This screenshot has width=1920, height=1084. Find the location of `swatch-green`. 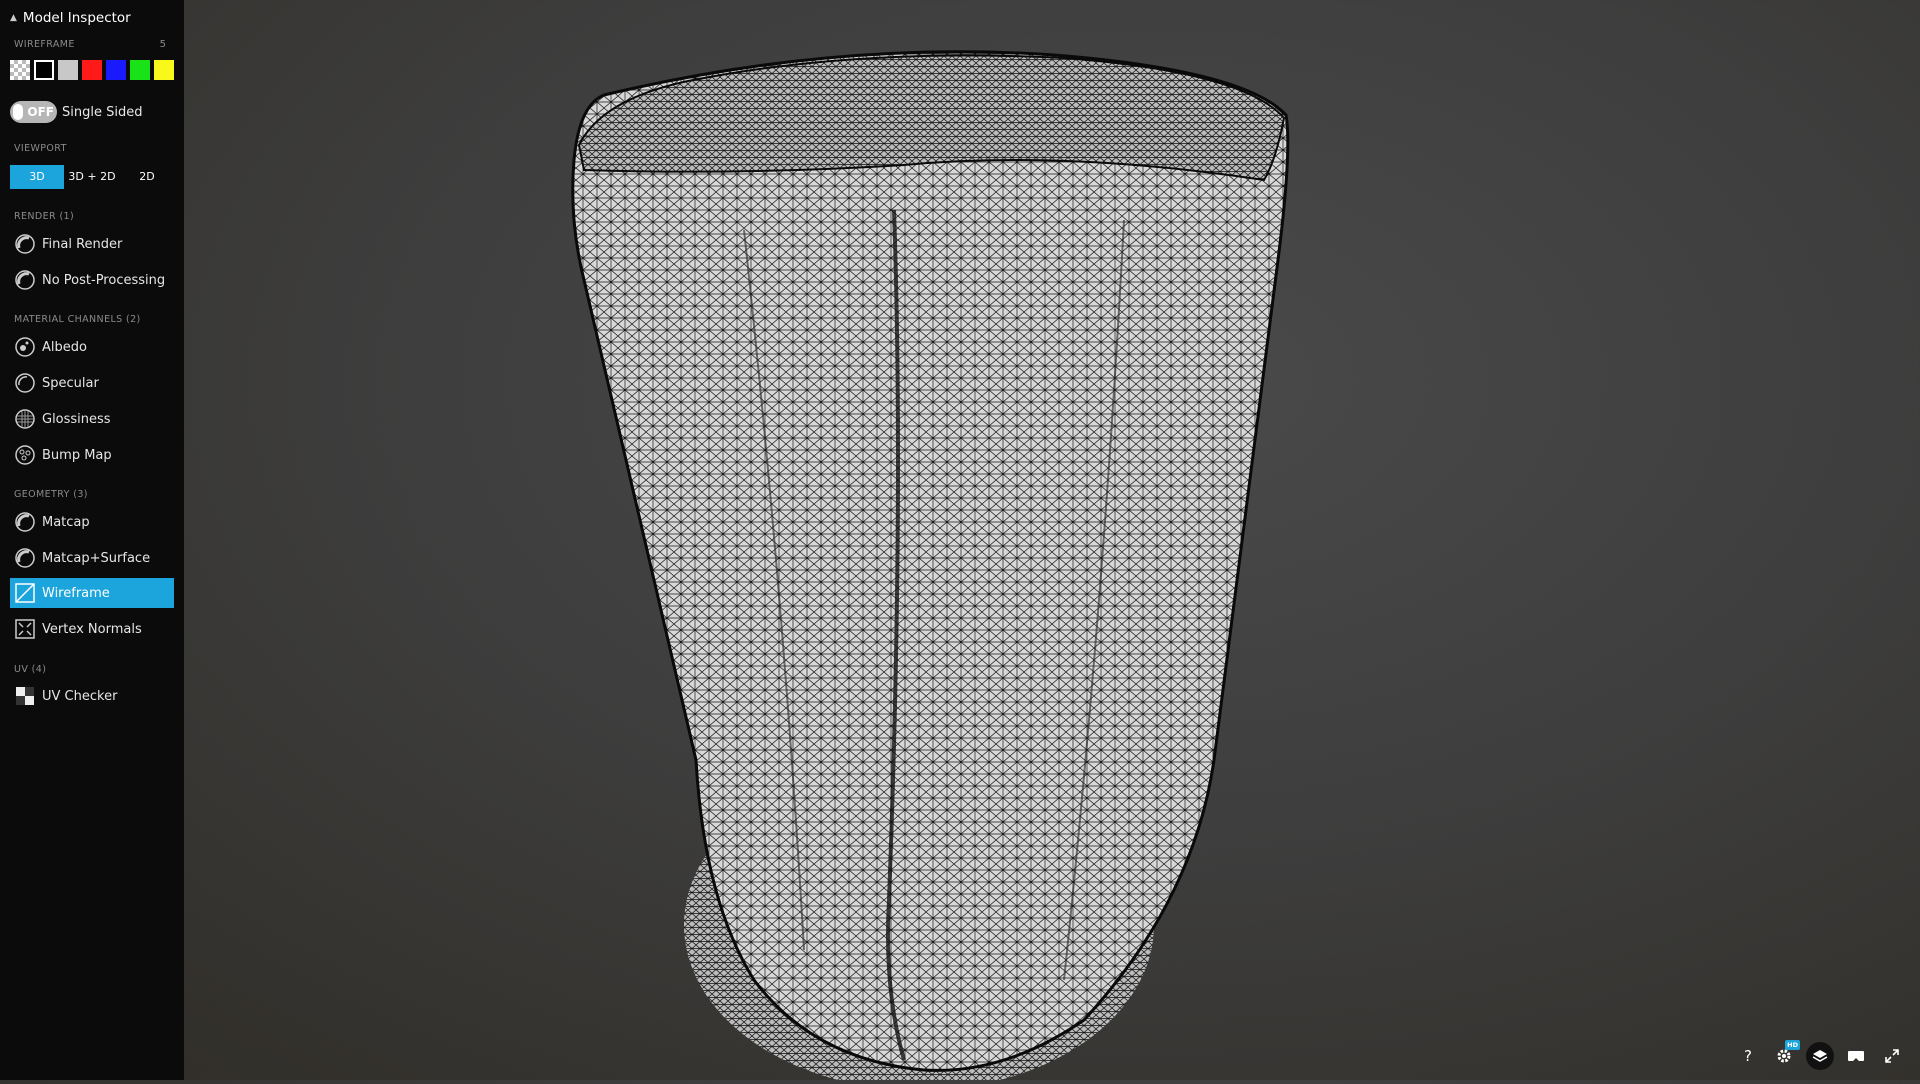

swatch-green is located at coordinates (140, 70).